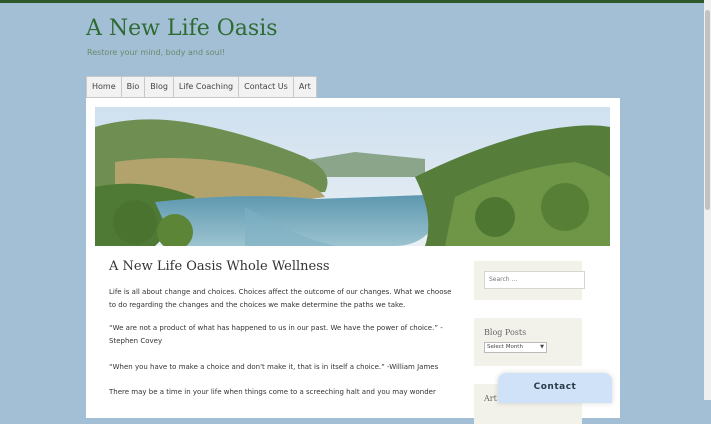  Describe the element at coordinates (304, 87) in the screenshot. I see `nav-item-art: Art` at that location.